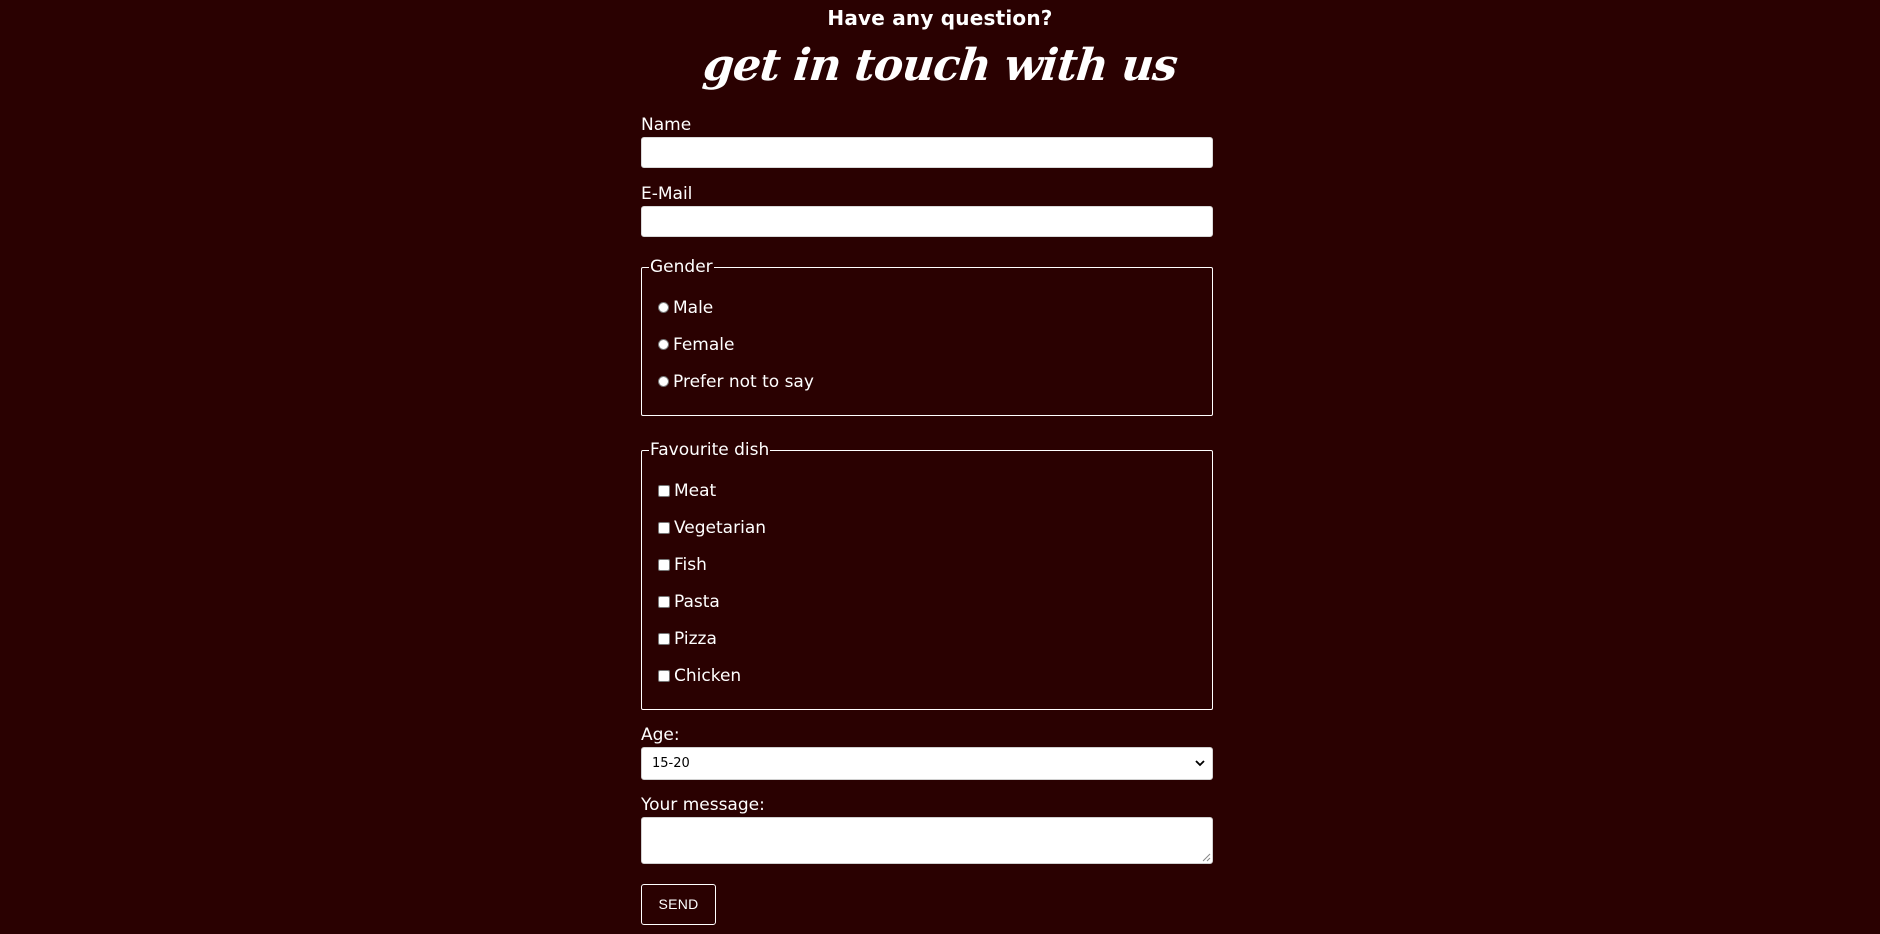  I want to click on gender-option-male: Male, so click(927, 307).